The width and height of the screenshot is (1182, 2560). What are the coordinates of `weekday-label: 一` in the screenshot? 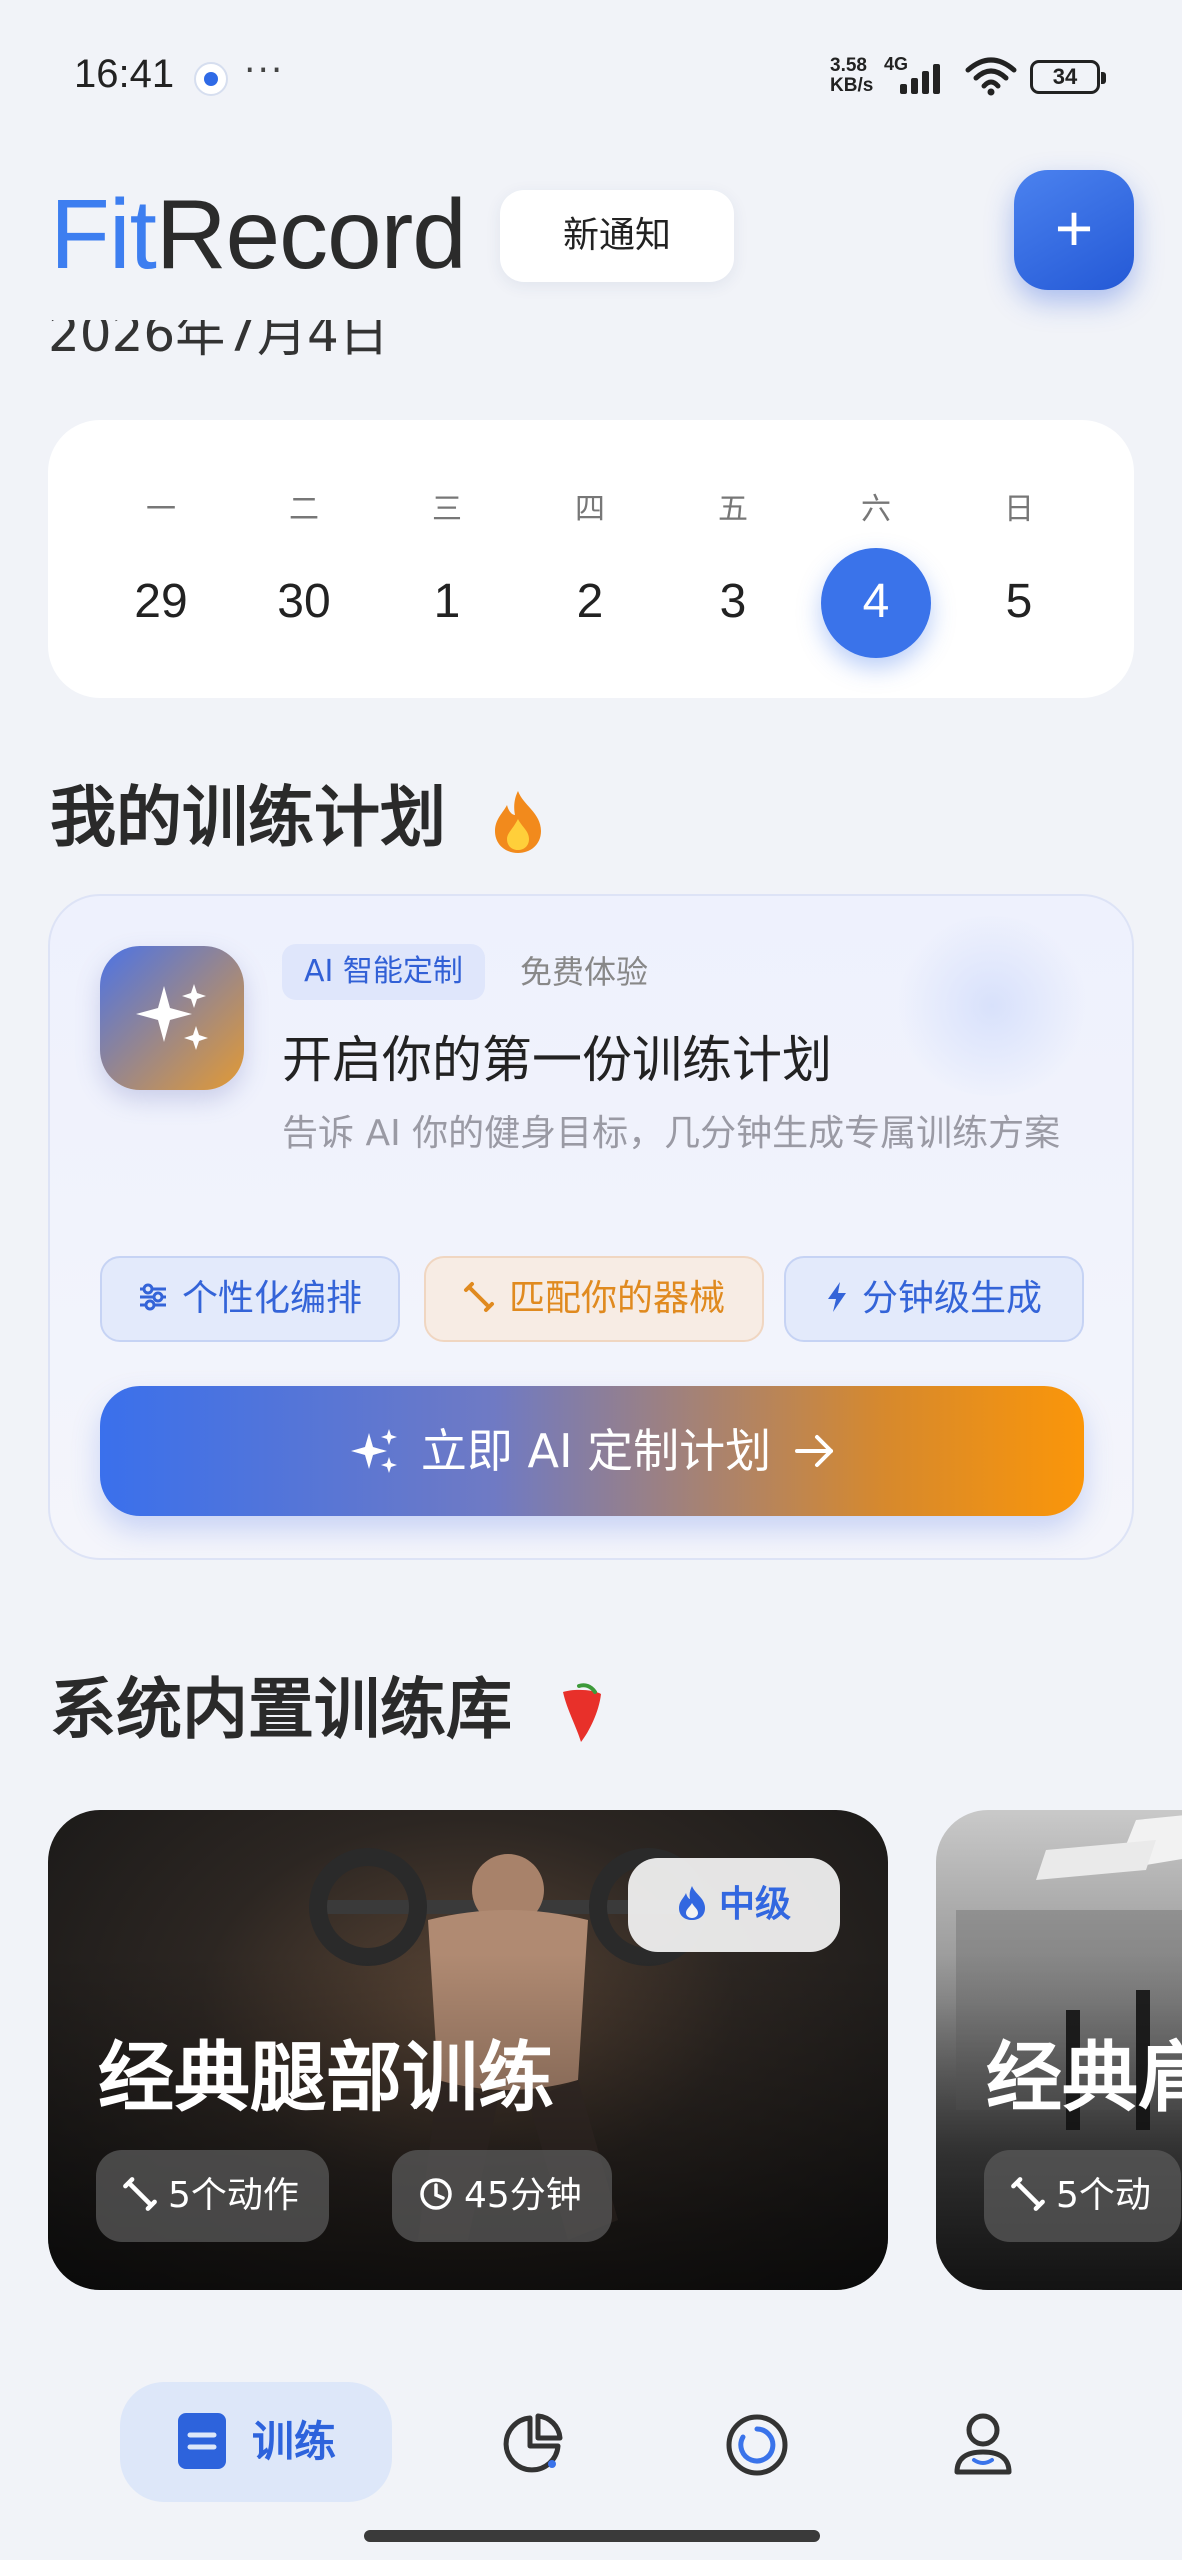 It's located at (161, 509).